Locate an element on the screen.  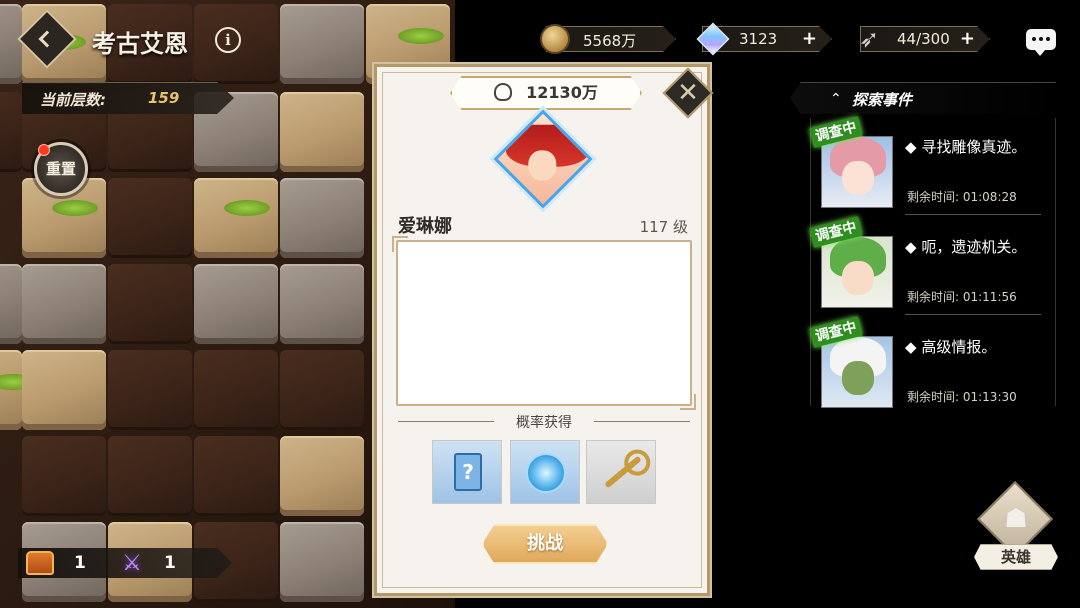
add-gems-button: + is located at coordinates (809, 38).